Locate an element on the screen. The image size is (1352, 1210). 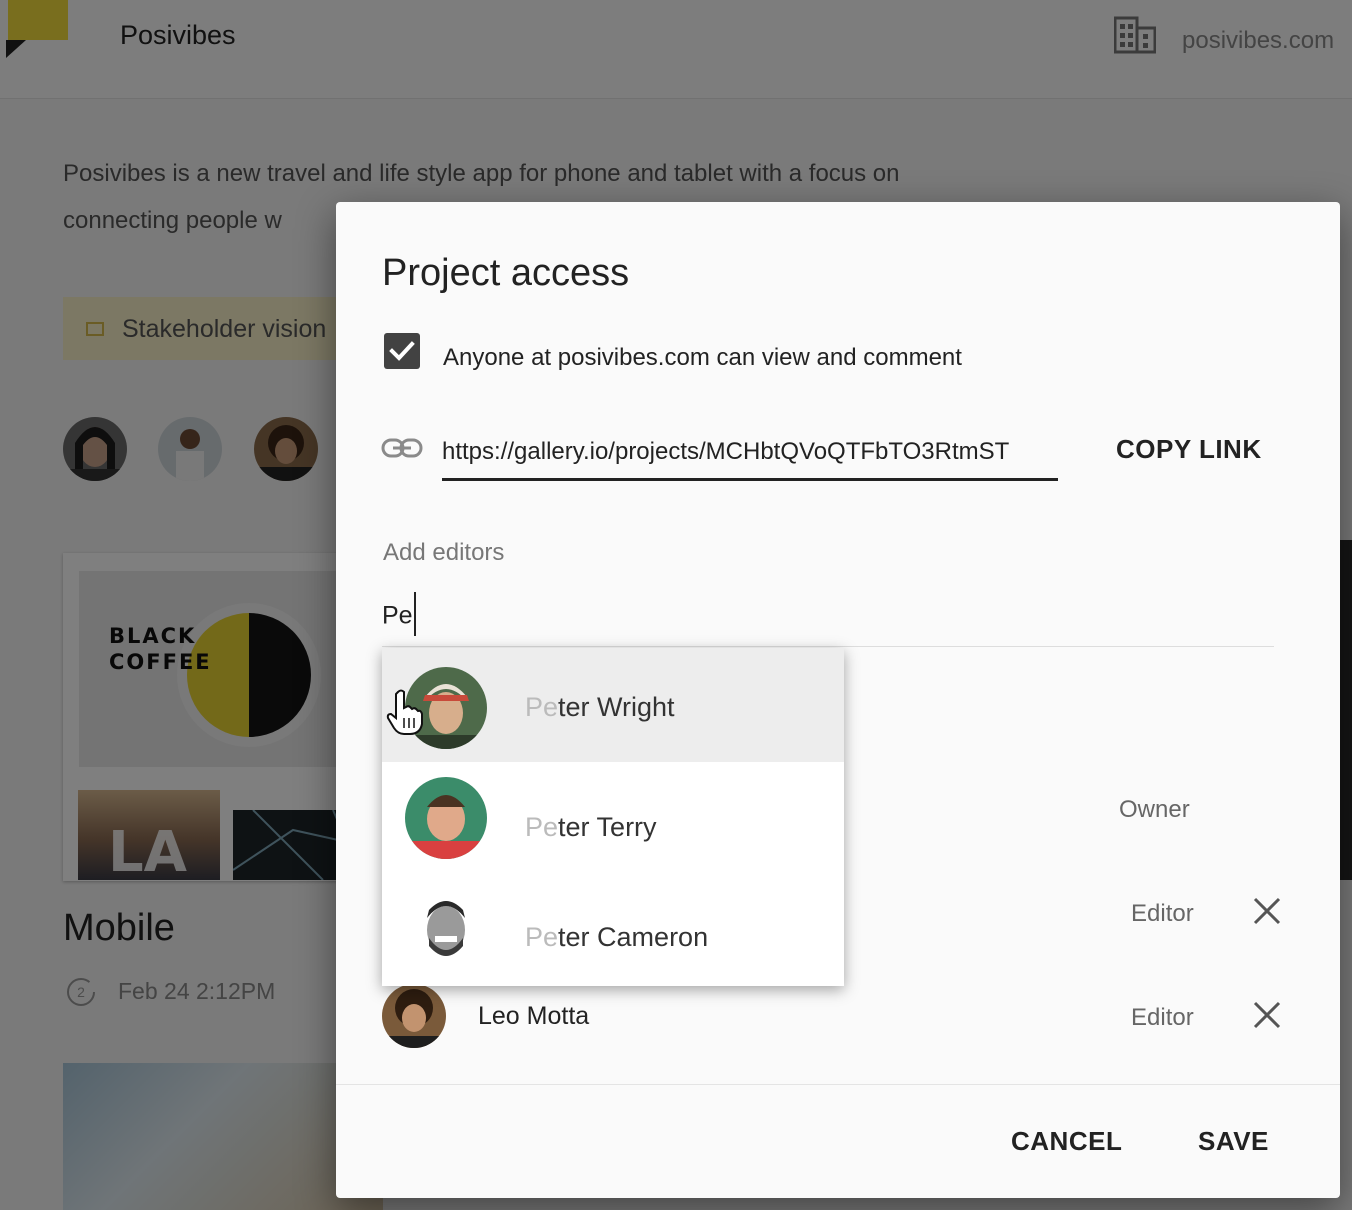
copy-link-button: COPY LINK is located at coordinates (1189, 449).